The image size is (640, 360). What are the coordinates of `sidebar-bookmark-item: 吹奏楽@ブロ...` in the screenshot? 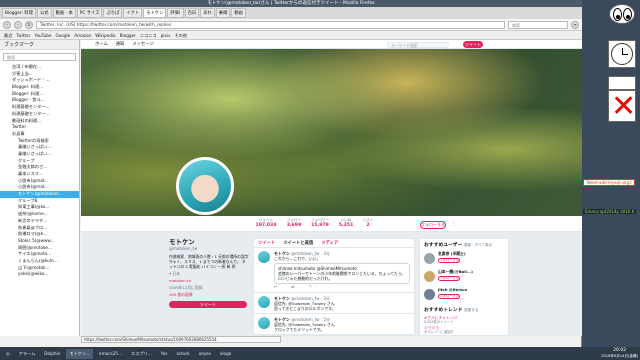 It's located at (39, 228).